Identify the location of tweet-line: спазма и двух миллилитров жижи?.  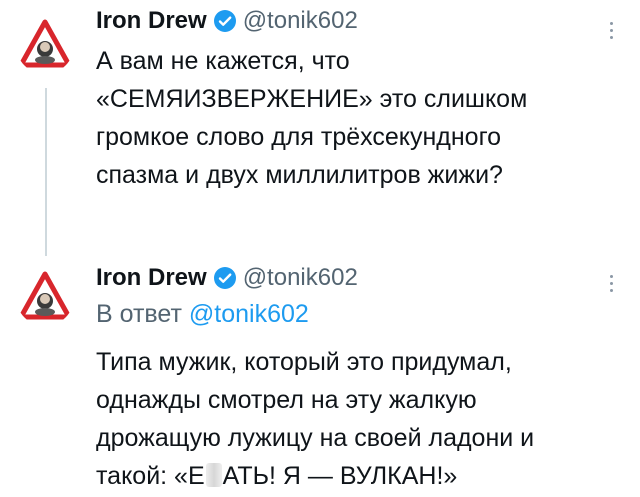
(299, 175).